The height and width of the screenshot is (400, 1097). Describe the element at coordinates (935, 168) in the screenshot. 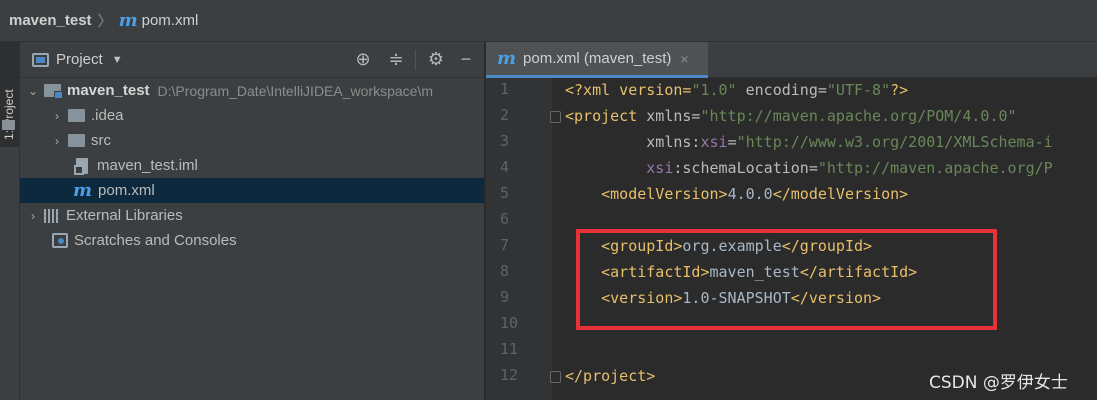

I see `string-value: "http://maven.apache.org/P` at that location.